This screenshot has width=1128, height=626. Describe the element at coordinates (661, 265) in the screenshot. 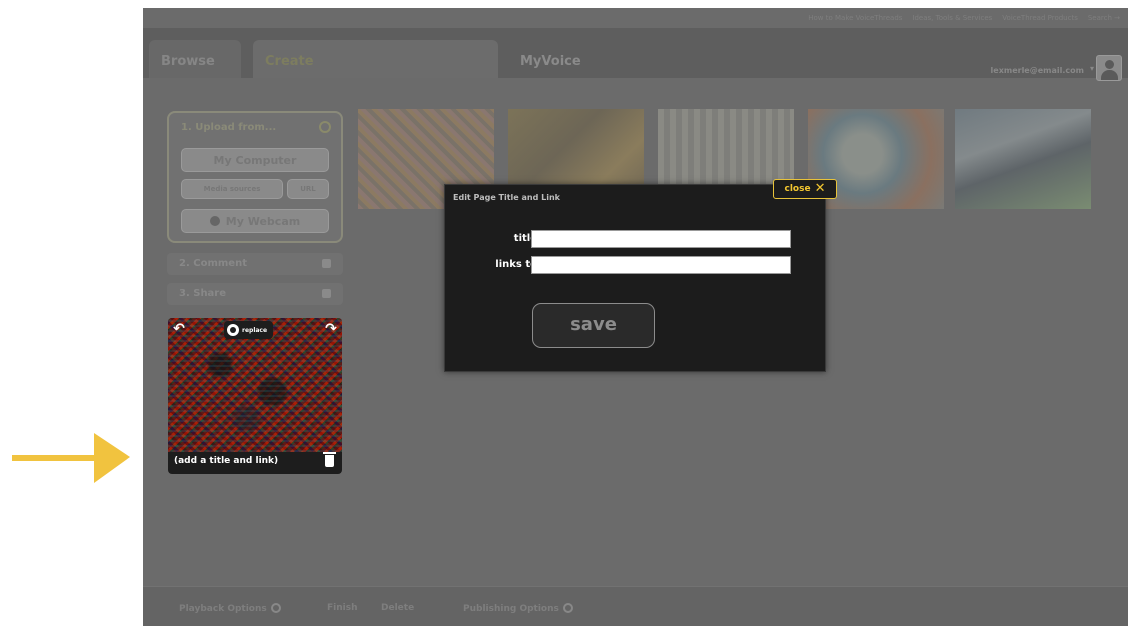

I see `links-to-input` at that location.